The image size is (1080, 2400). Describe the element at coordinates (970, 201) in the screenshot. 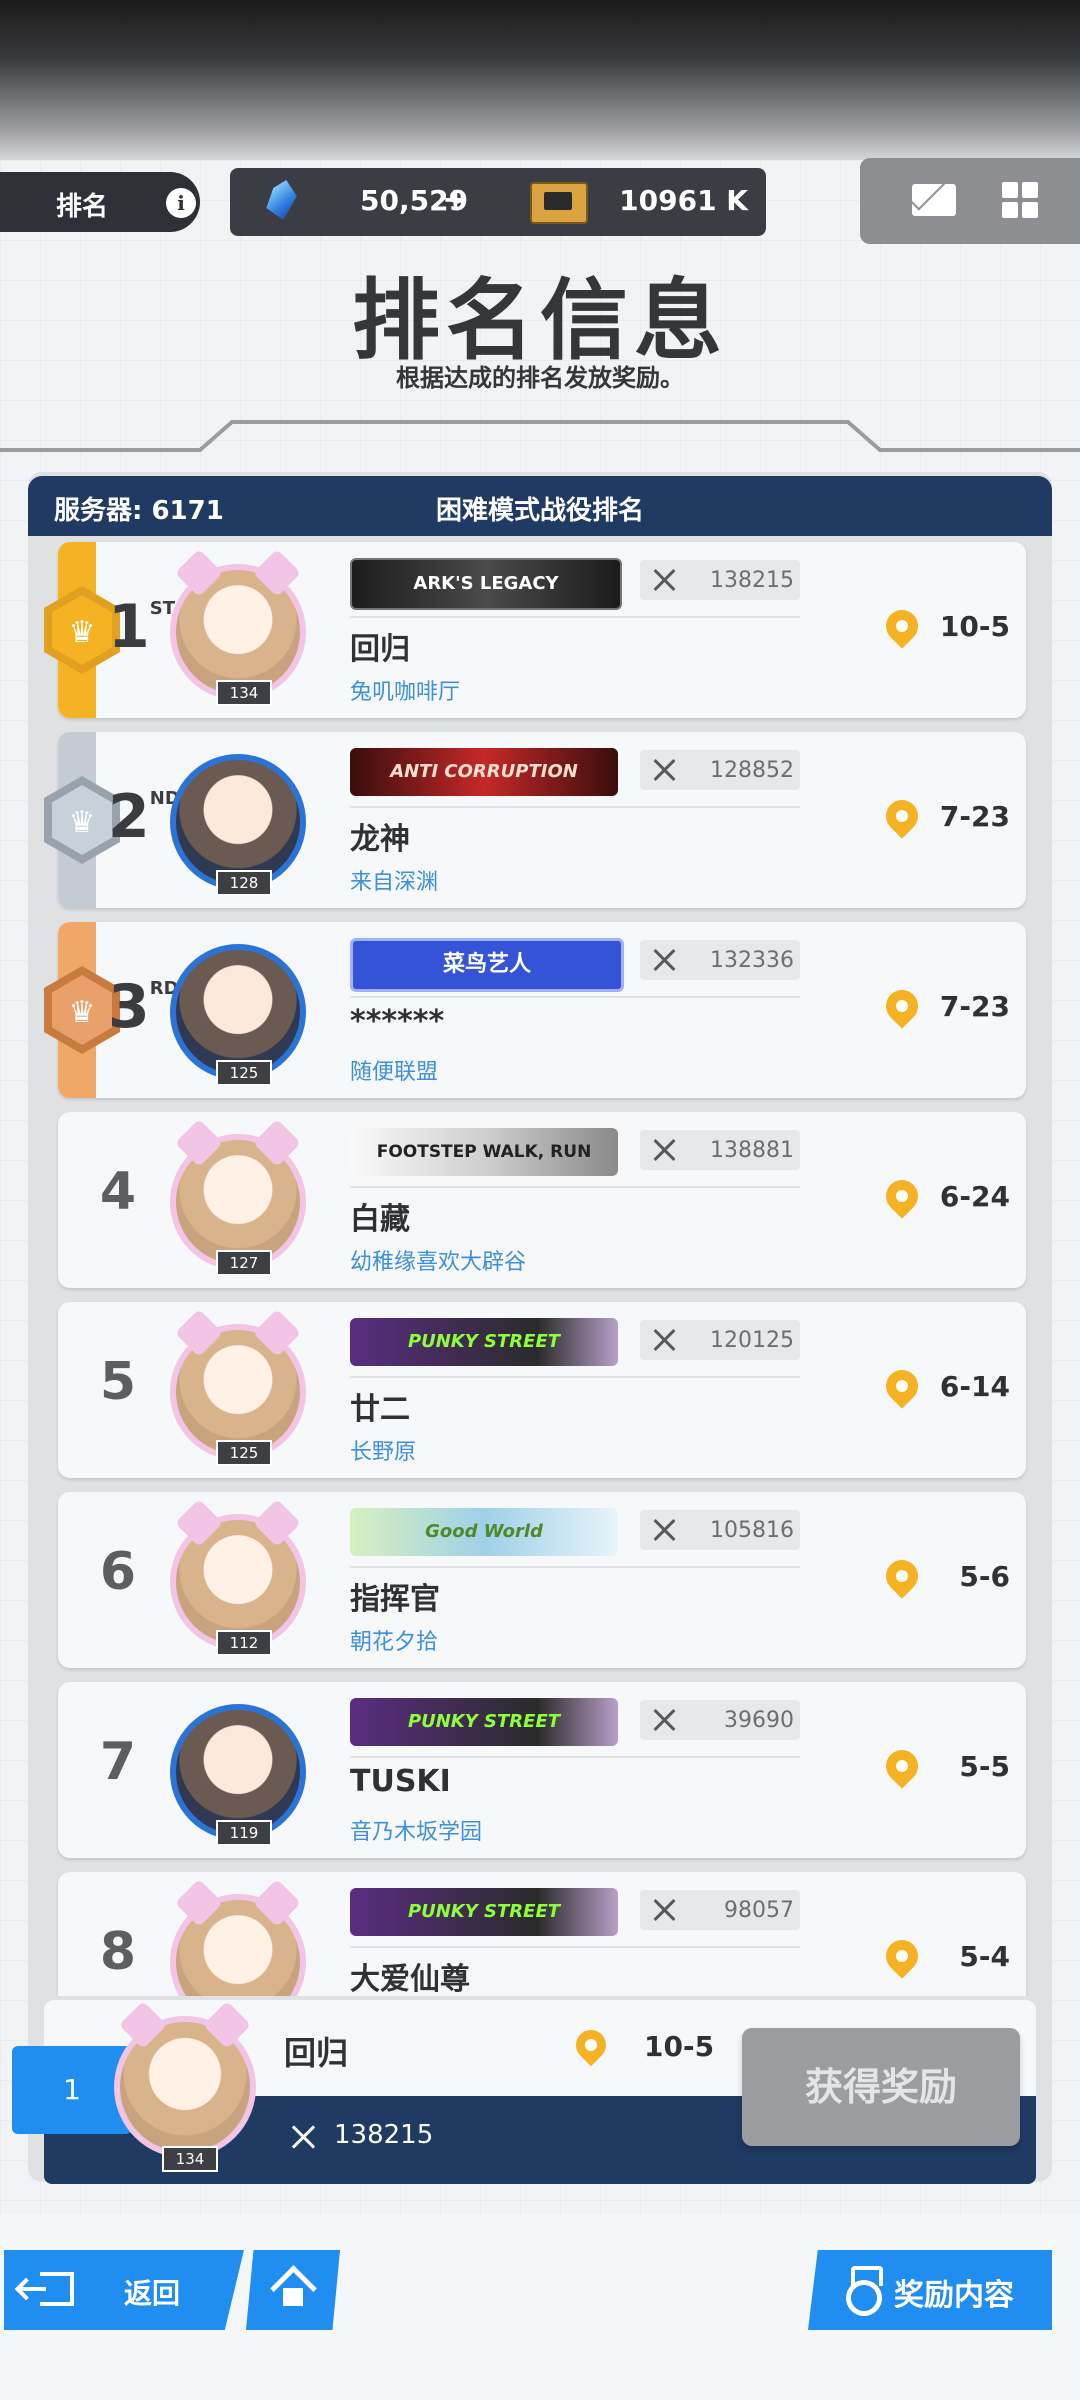

I see `top-right-panel` at that location.